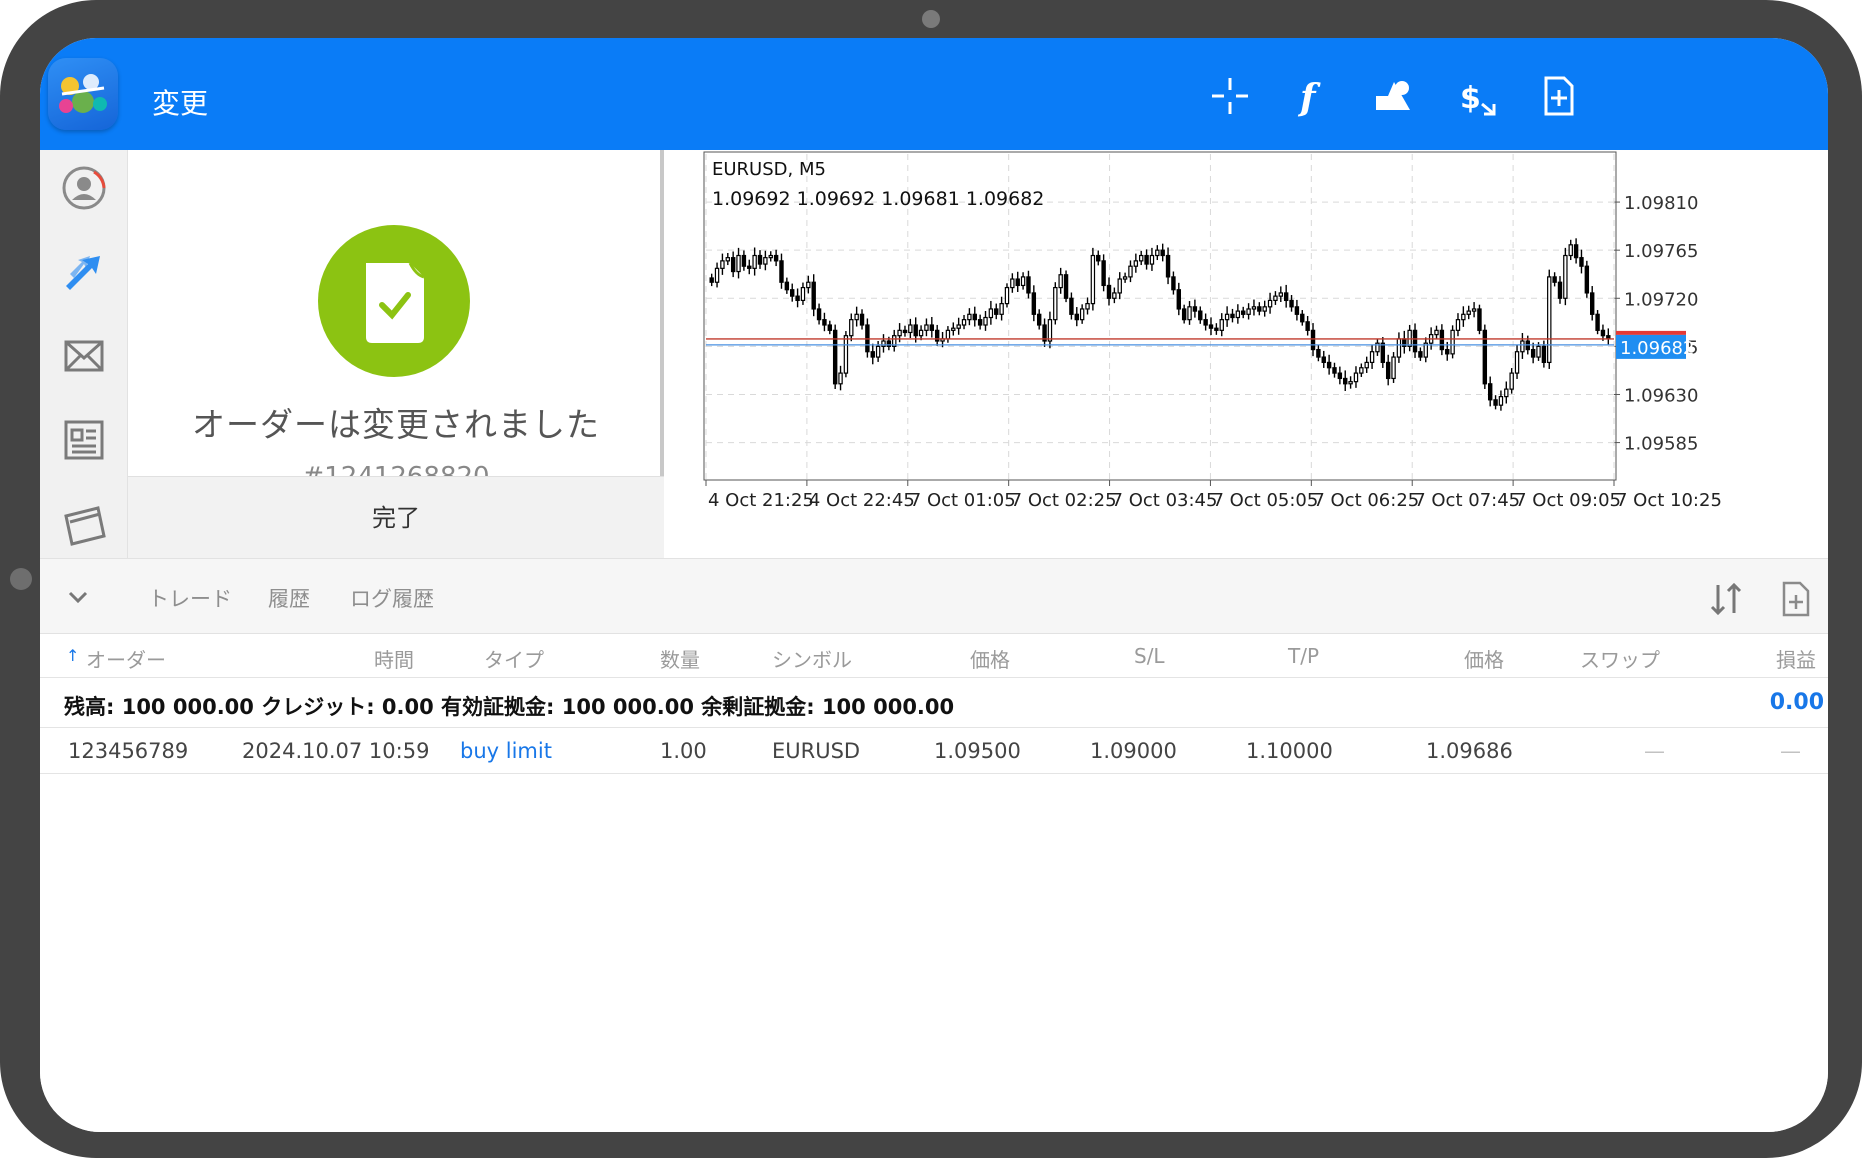 This screenshot has height=1158, width=1862. What do you see at coordinates (1796, 702) in the screenshot?
I see `total-profit: 0.00` at bounding box center [1796, 702].